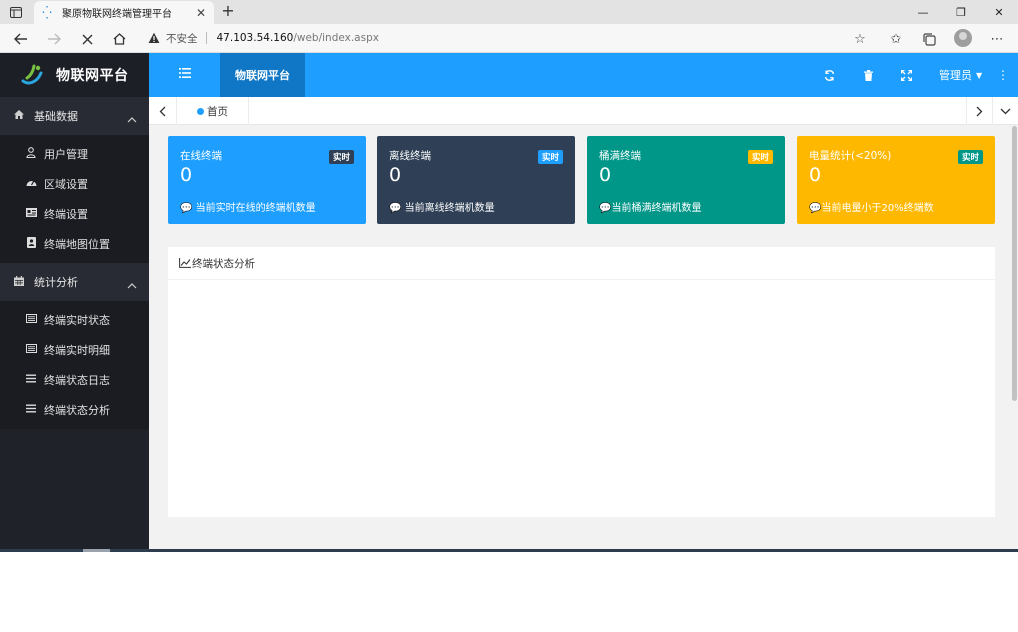 The height and width of the screenshot is (632, 1018). I want to click on insecure-label: 不安全, so click(182, 38).